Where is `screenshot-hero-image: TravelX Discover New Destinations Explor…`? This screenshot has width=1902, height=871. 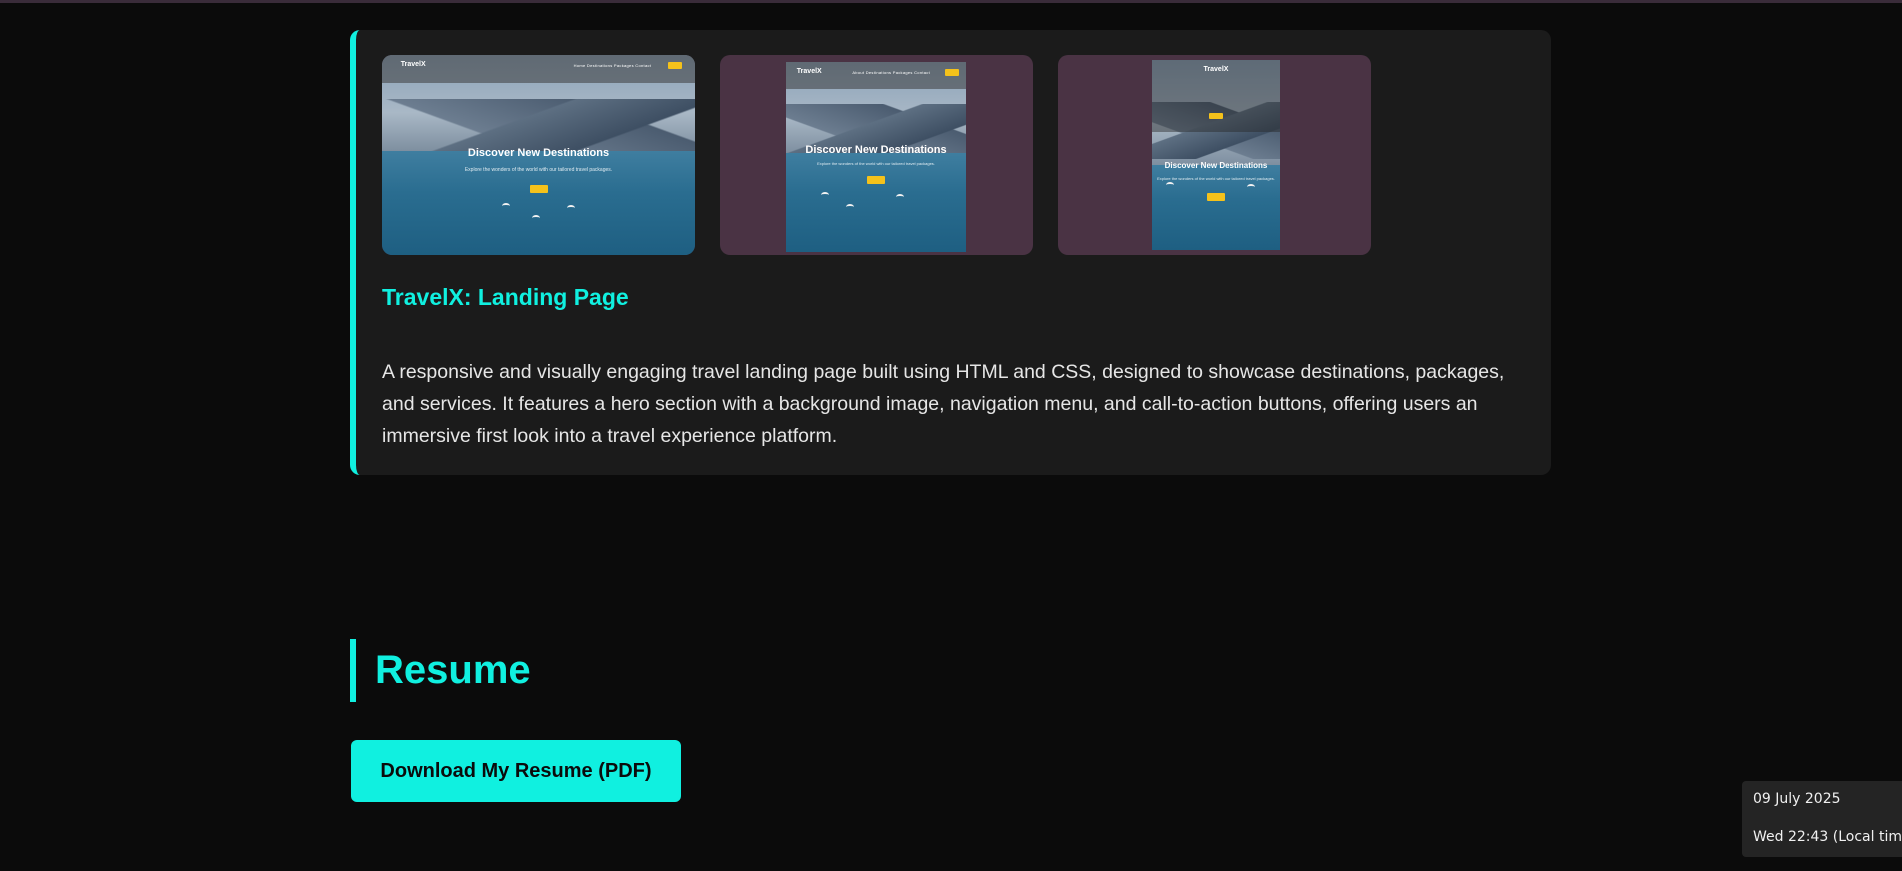
screenshot-hero-image: TravelX Discover New Destinations Explor… is located at coordinates (1216, 155).